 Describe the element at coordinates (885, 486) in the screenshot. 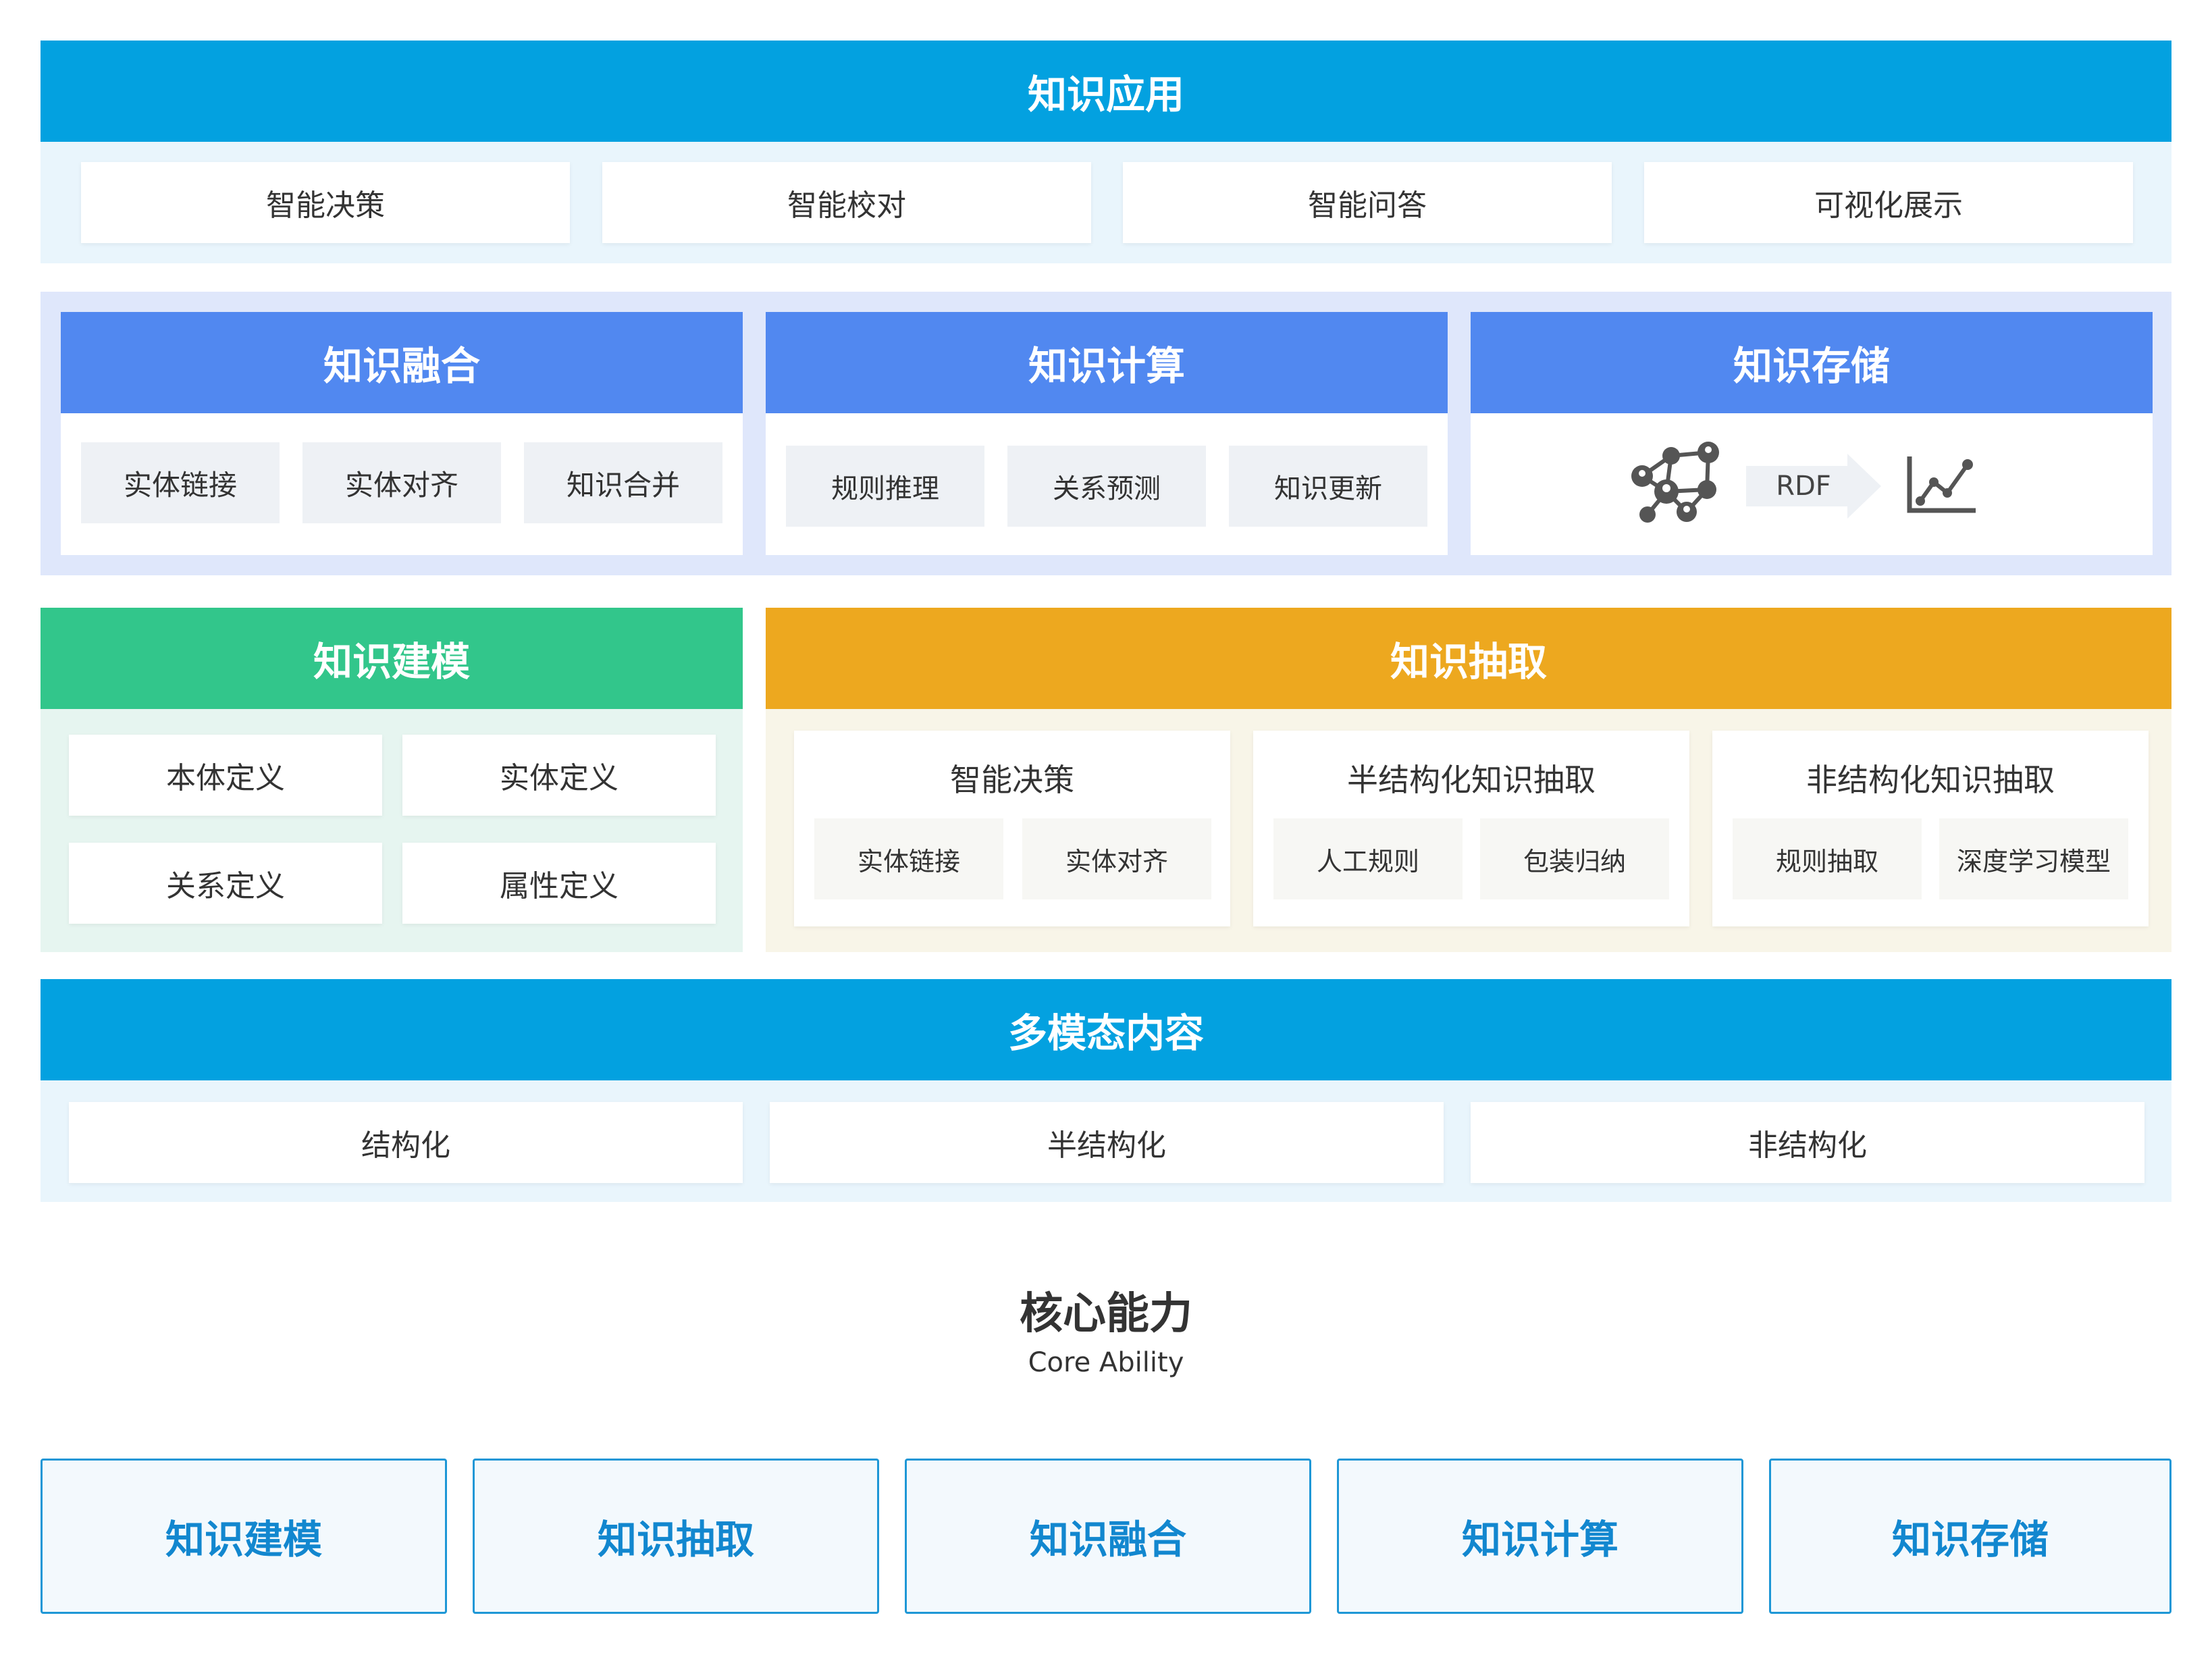

I see `compute-item: 规则推理` at that location.